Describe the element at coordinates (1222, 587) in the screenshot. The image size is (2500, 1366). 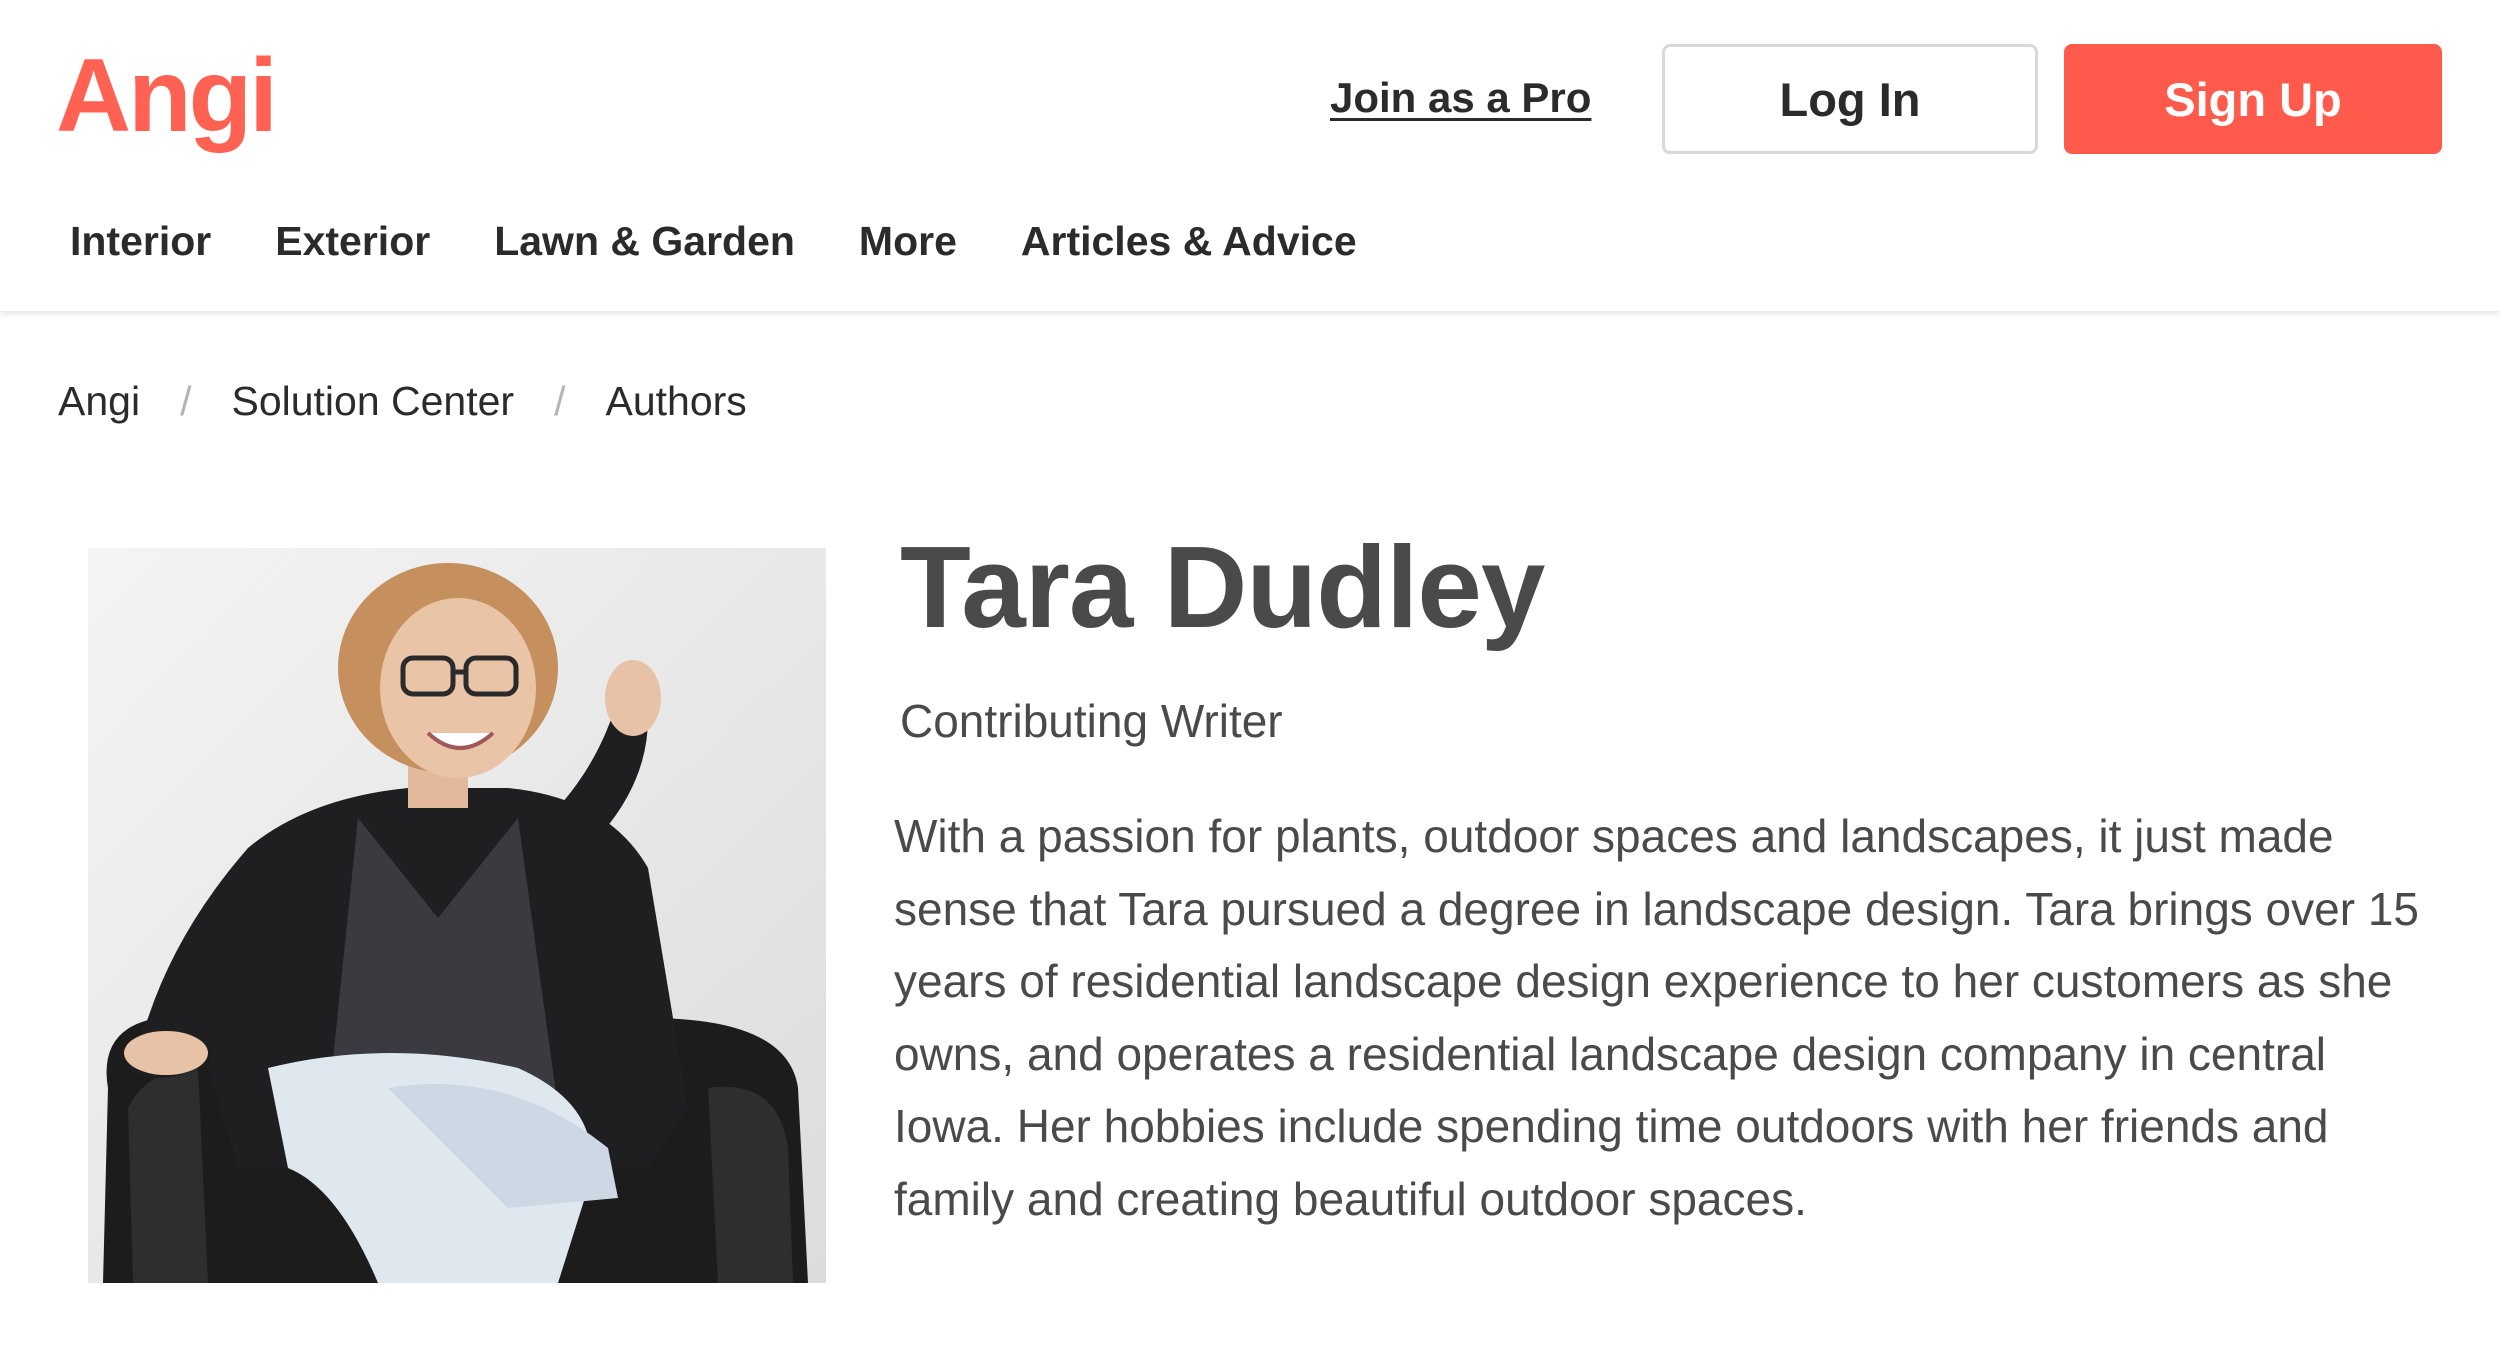
I see `author-name: Tara Dudley` at that location.